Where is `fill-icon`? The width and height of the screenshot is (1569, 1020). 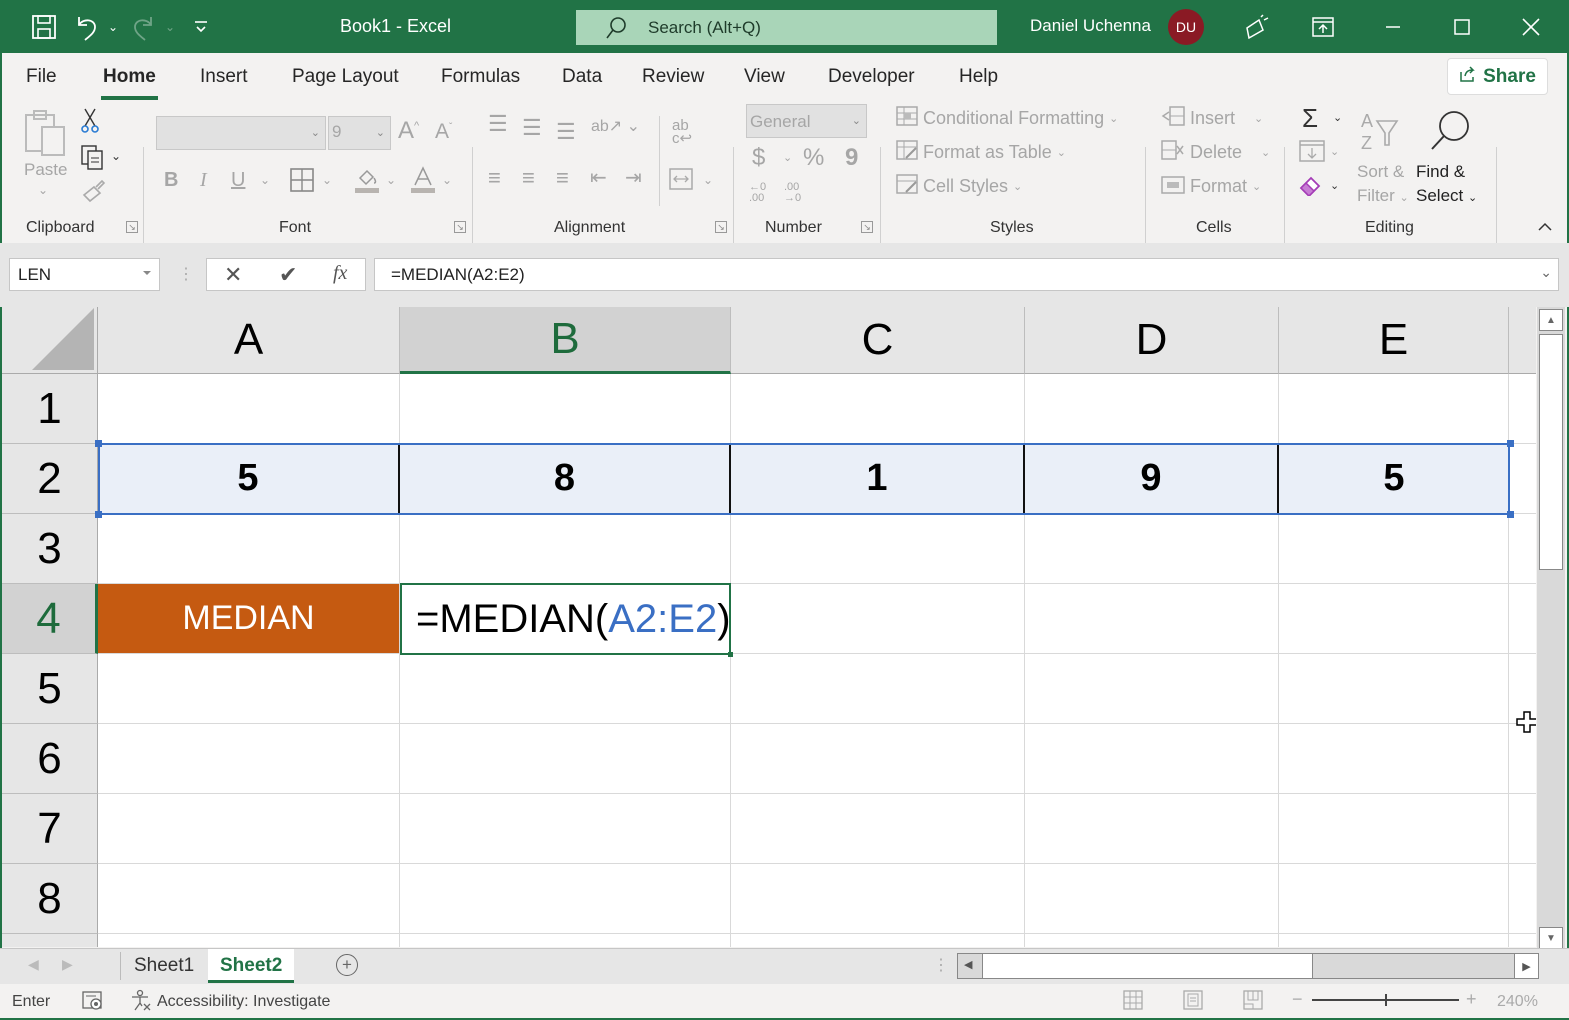
fill-icon is located at coordinates (1312, 153).